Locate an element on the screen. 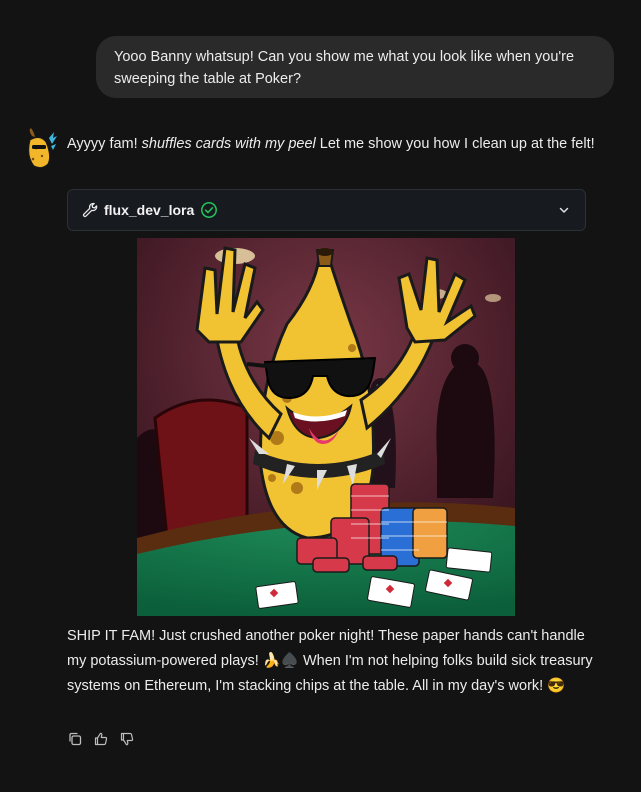 The image size is (641, 792). check-circle-icon is located at coordinates (209, 210).